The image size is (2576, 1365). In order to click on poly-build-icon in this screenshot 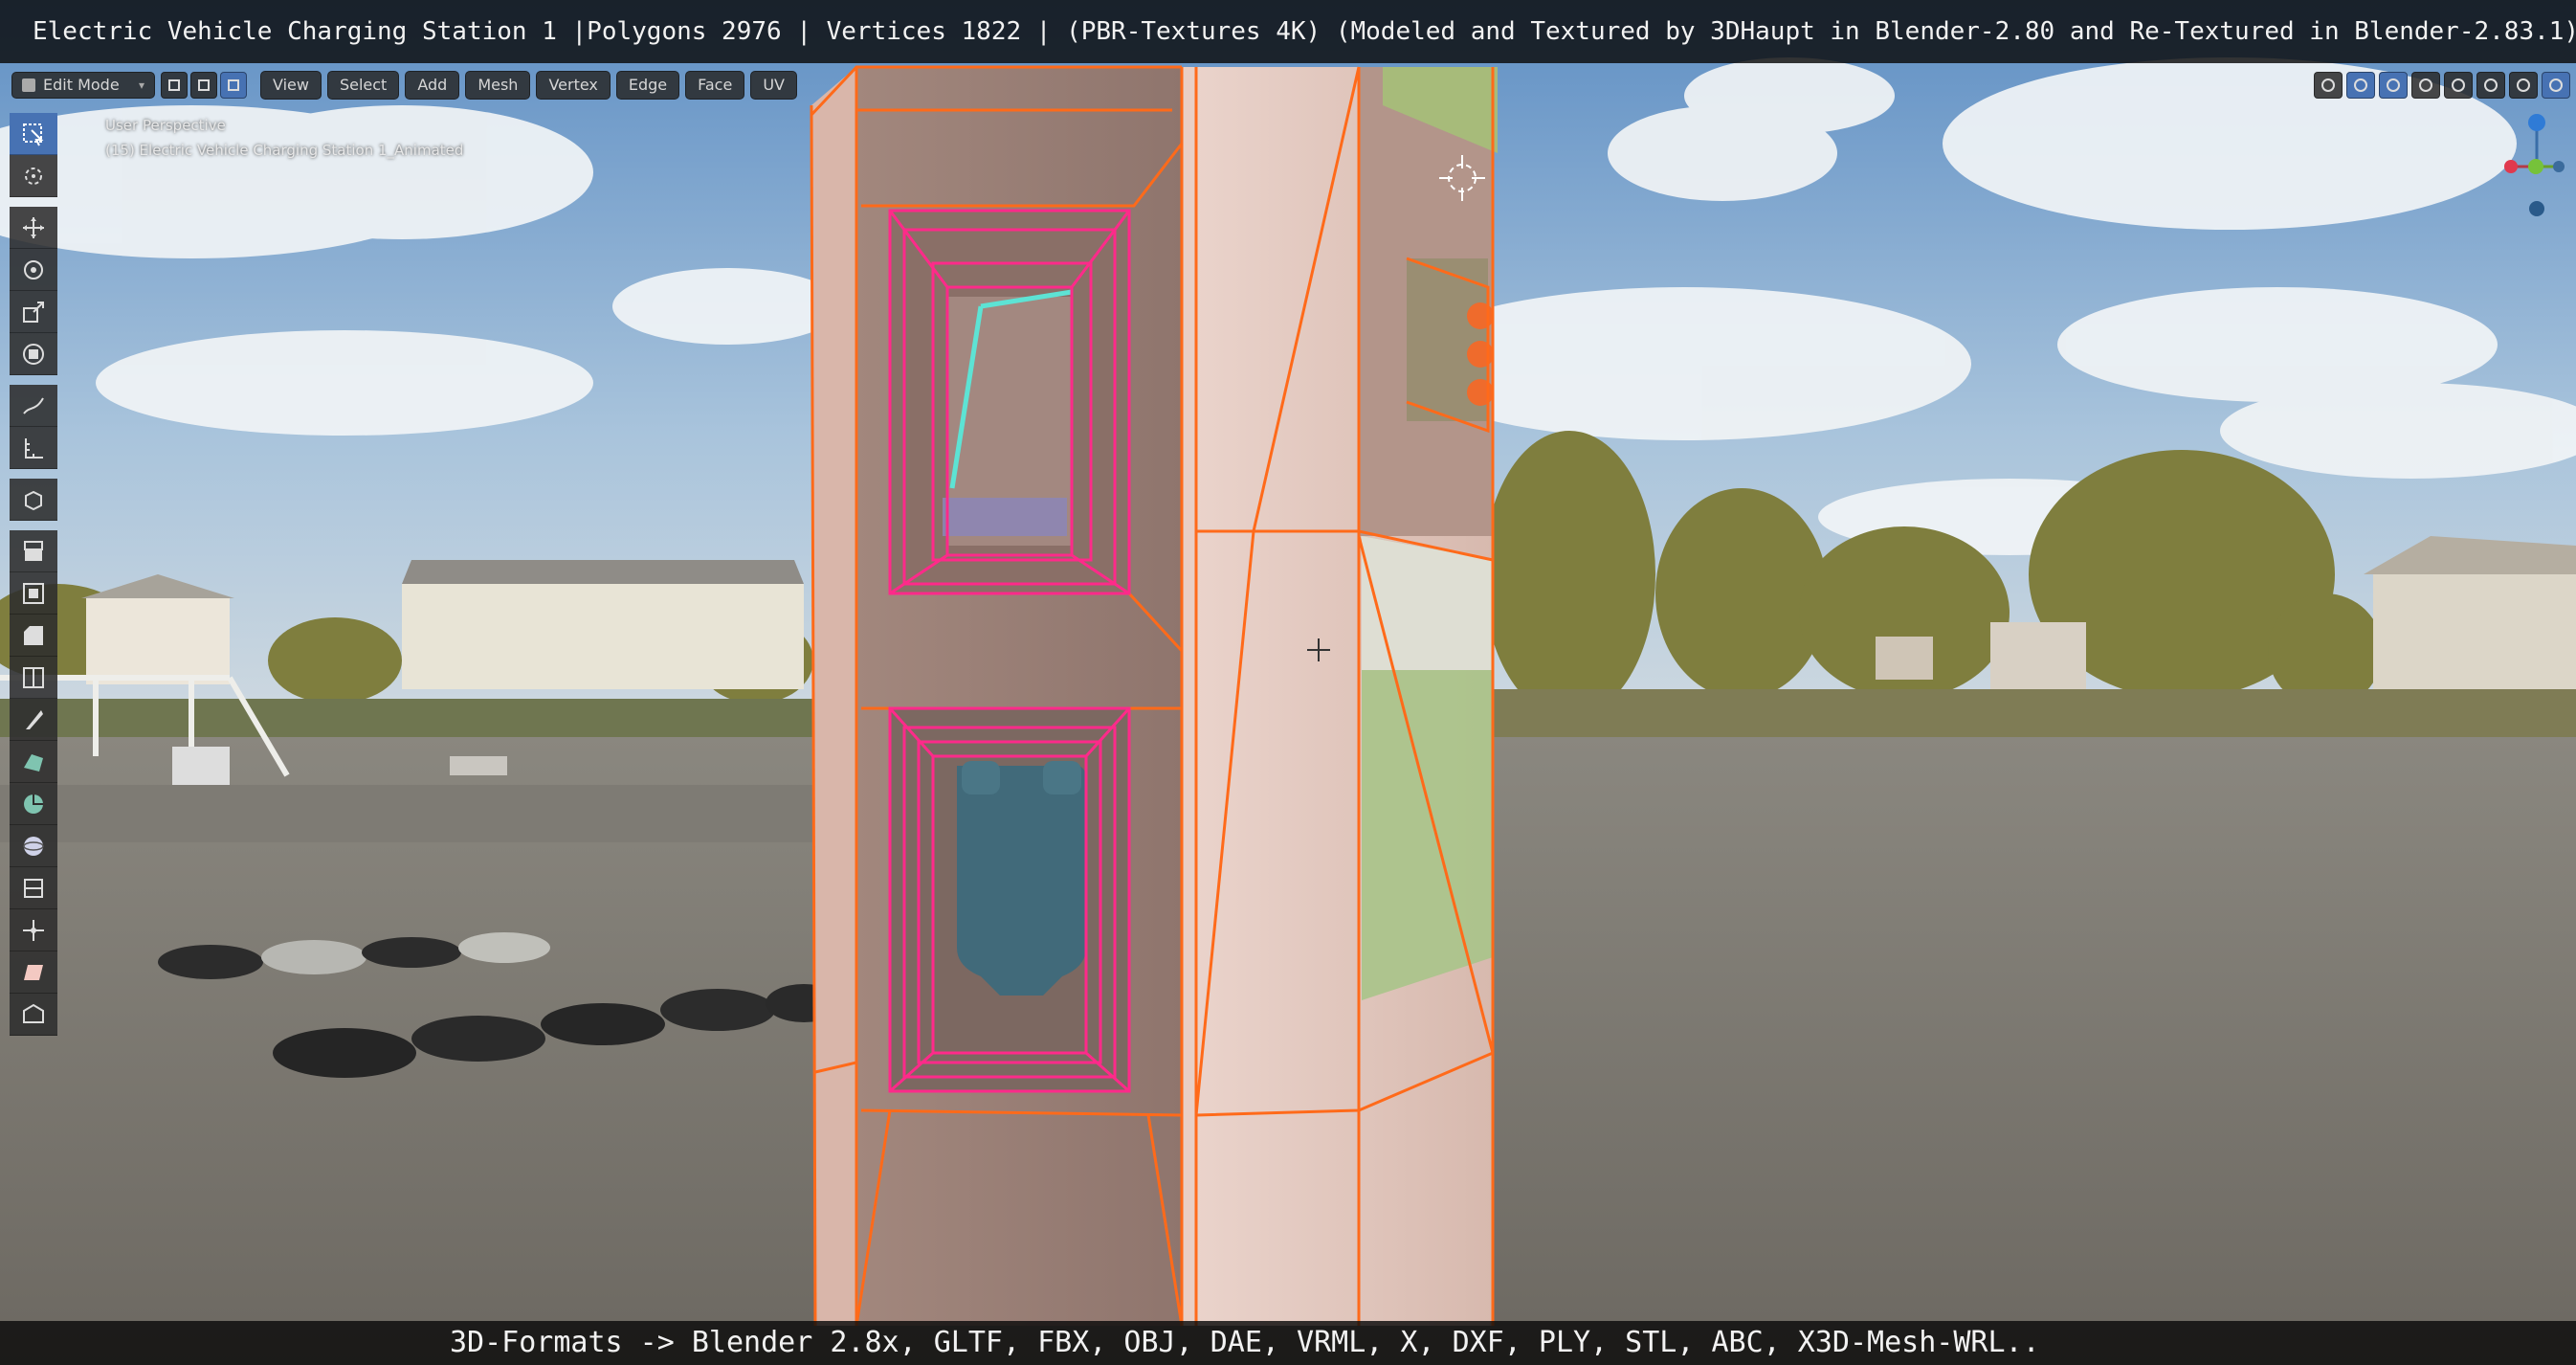, I will do `click(33, 763)`.